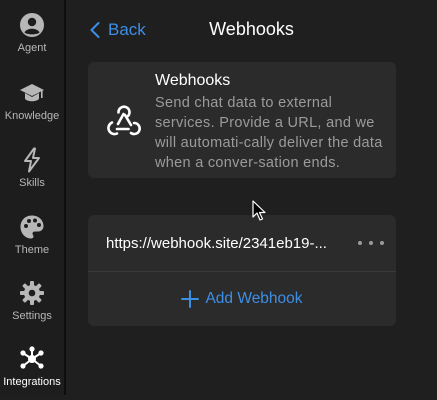  I want to click on sidebar-item-theme: Theme, so click(32, 236).